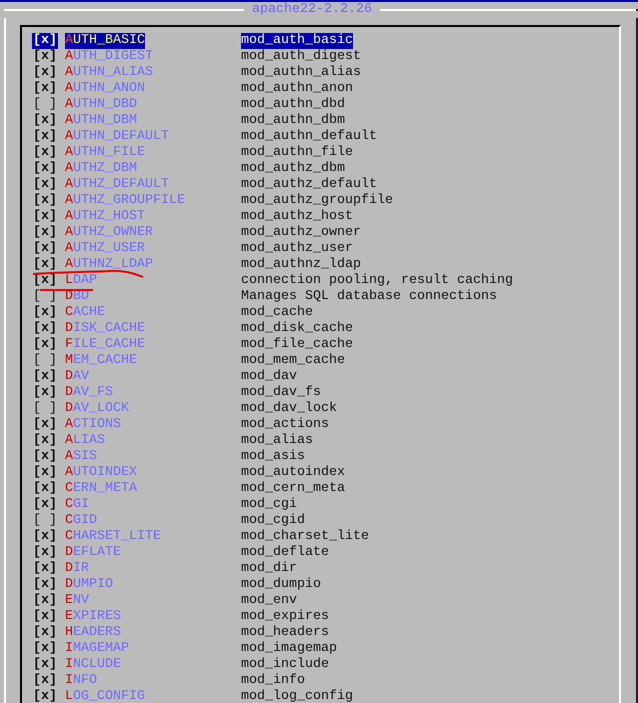 Image resolution: width=638 pixels, height=703 pixels. What do you see at coordinates (269, 601) in the screenshot?
I see `module-description: mod_env` at bounding box center [269, 601].